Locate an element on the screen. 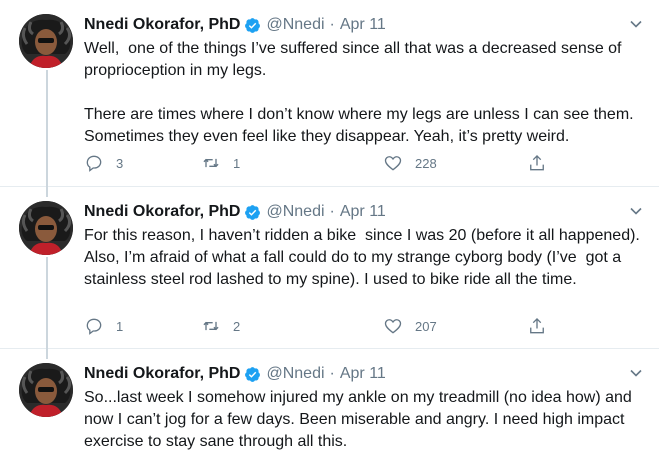  like-count: 207 is located at coordinates (426, 326).